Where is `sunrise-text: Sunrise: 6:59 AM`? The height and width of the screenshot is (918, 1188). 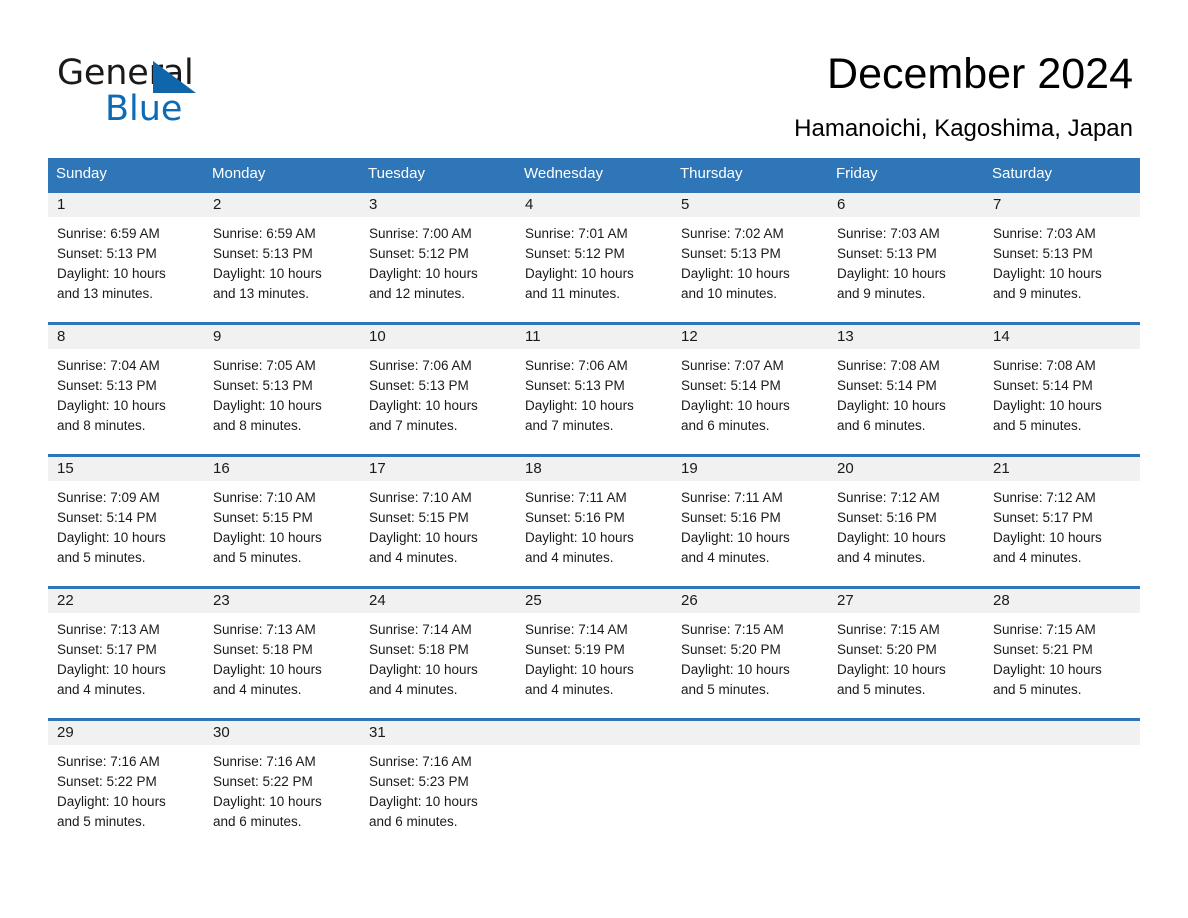
sunrise-text: Sunrise: 6:59 AM is located at coordinates (264, 233).